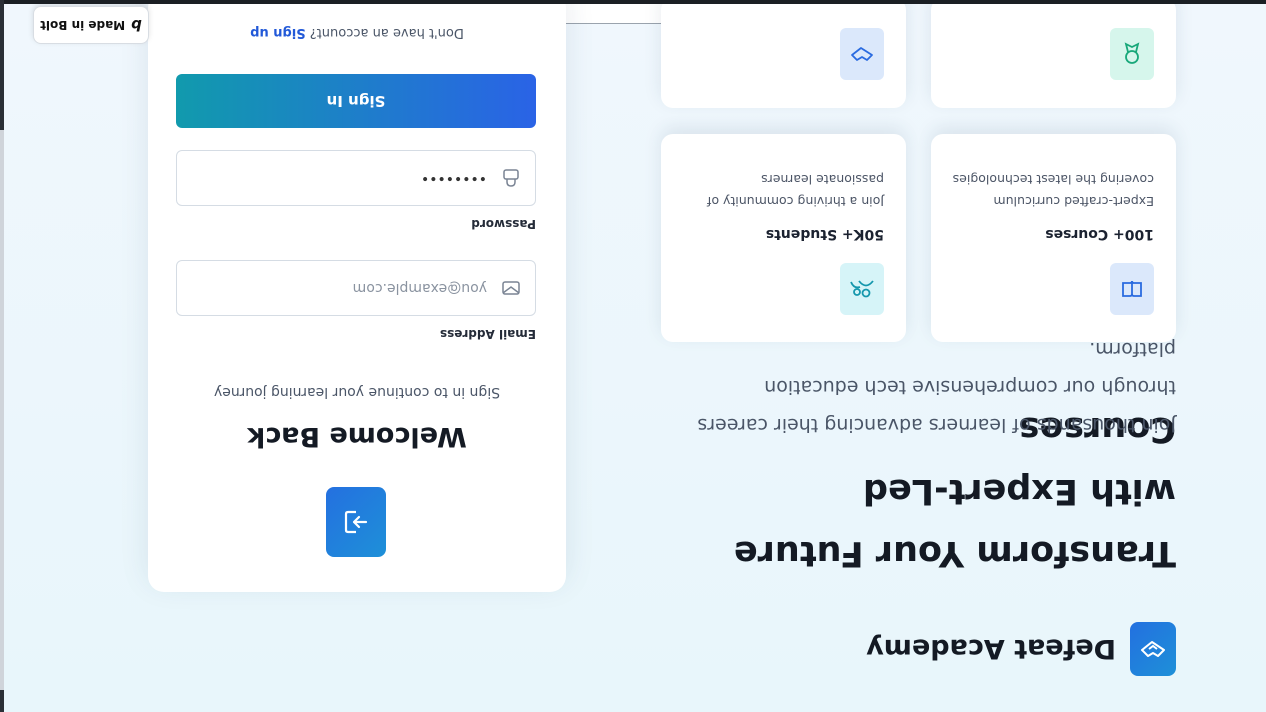 The width and height of the screenshot is (1266, 712). I want to click on password-field, so click(356, 178).